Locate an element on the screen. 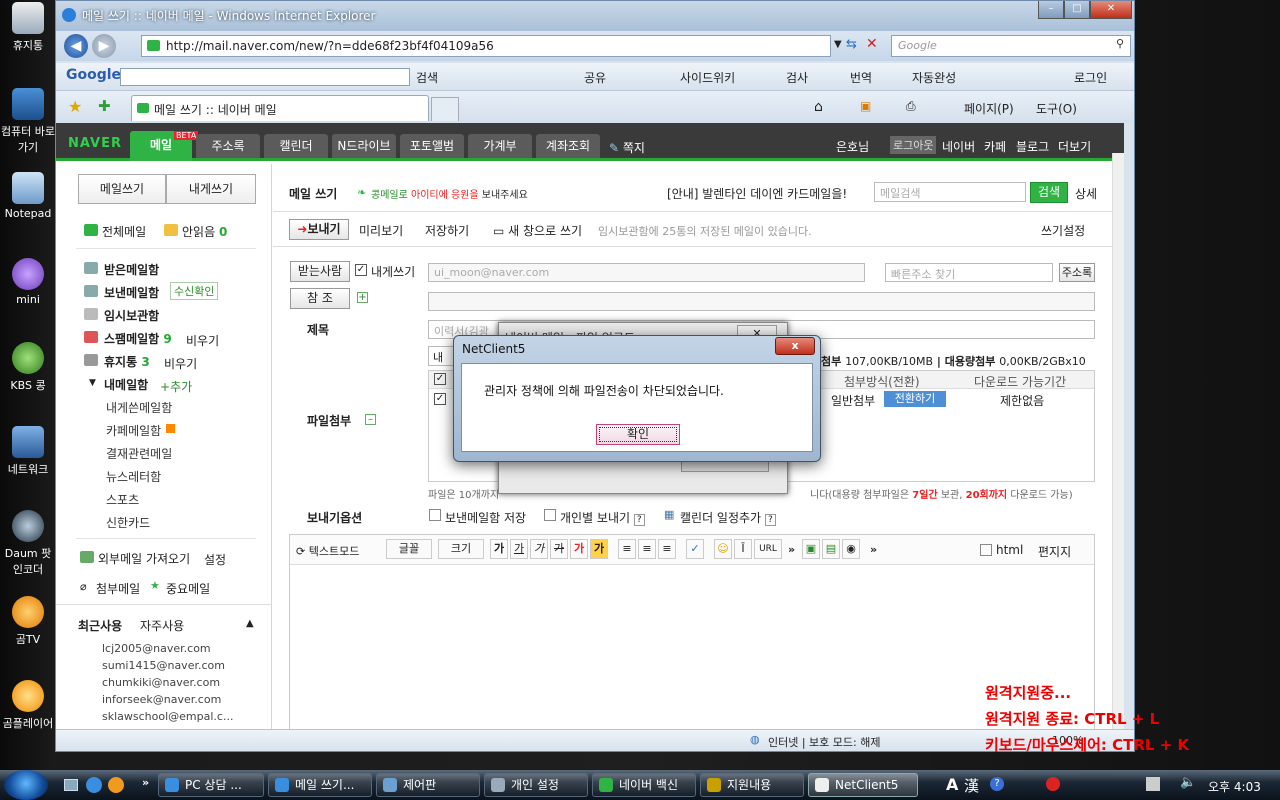 The image size is (1280, 800). spam-empty-button: 비우기 is located at coordinates (202, 340).